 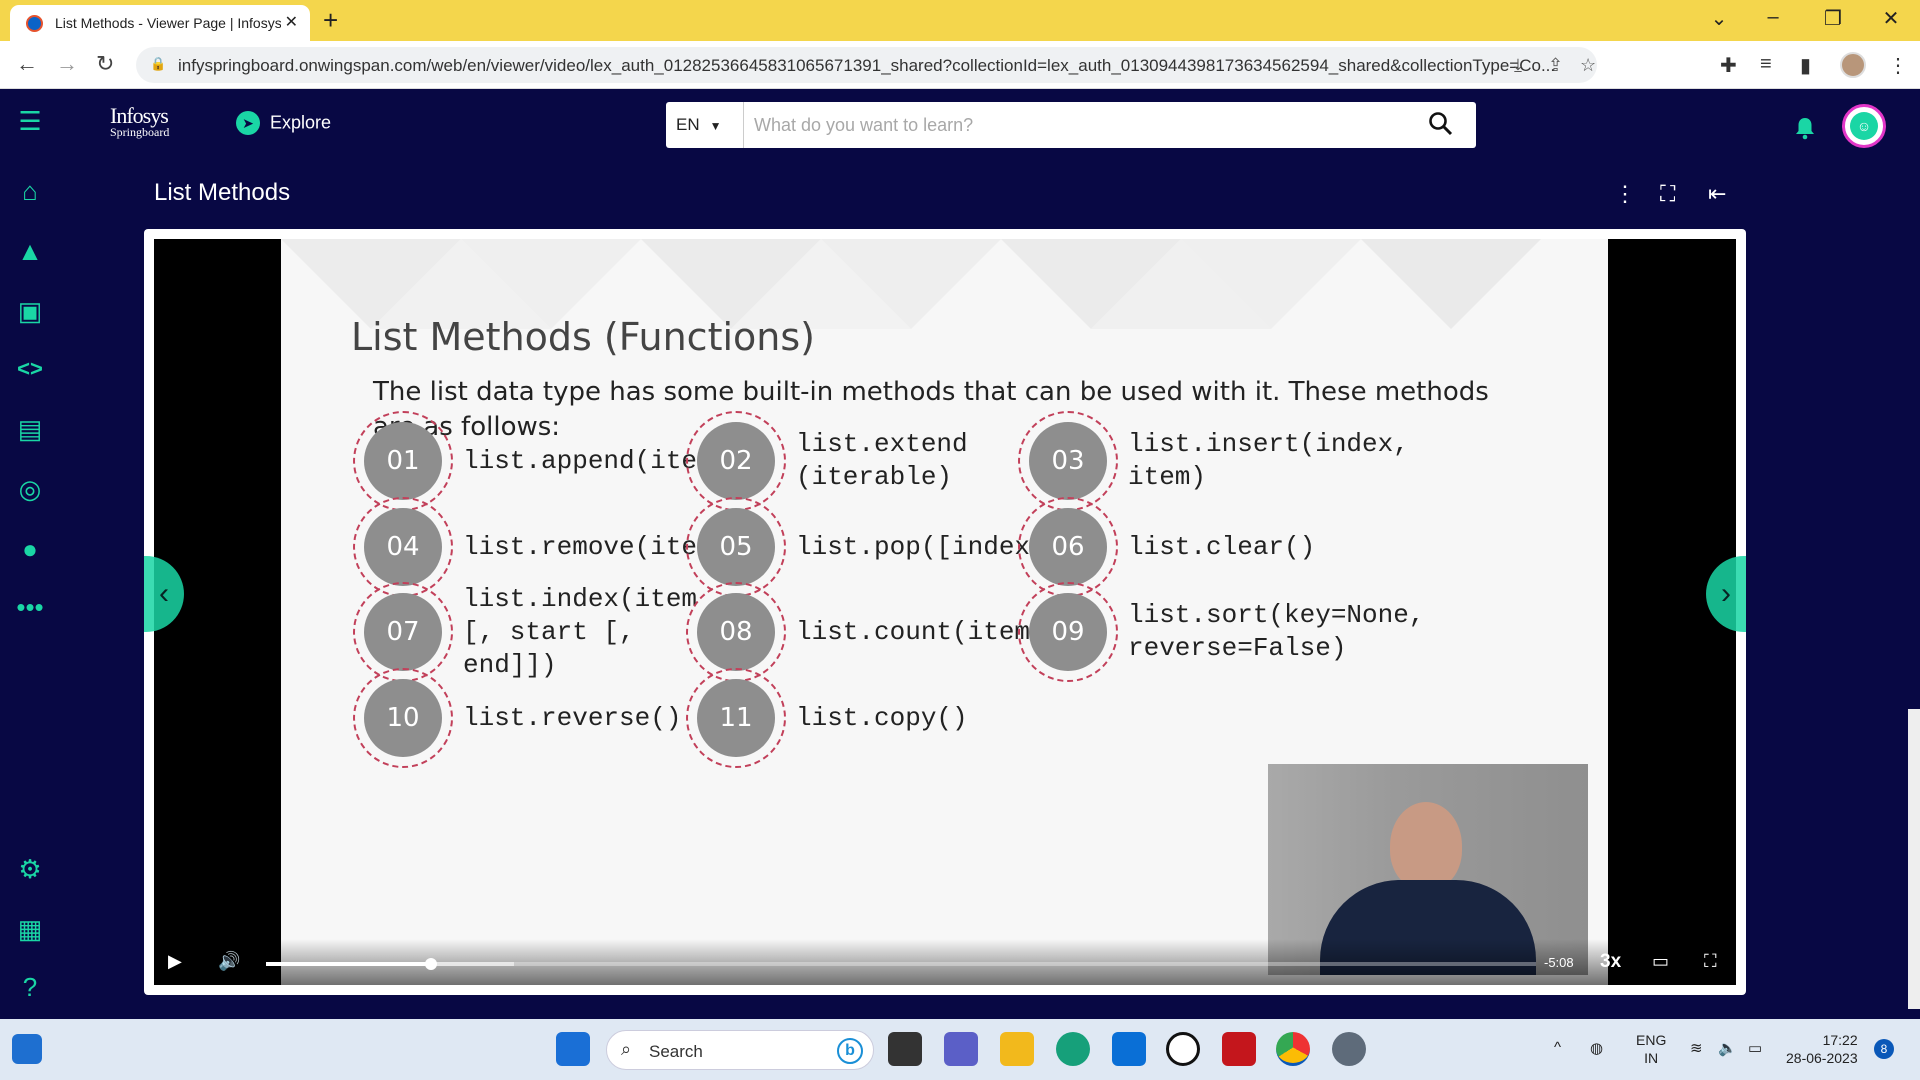 I want to click on picture-in-picture-icon: ▭, so click(x=1660, y=961).